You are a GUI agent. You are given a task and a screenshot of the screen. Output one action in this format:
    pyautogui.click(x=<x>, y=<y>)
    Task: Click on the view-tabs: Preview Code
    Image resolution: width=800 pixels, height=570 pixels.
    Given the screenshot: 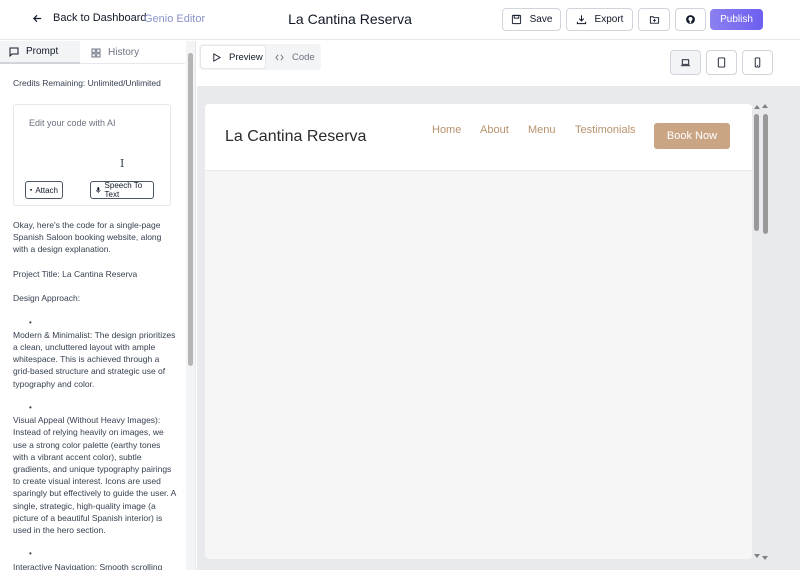 What is the action you would take?
    pyautogui.click(x=260, y=57)
    